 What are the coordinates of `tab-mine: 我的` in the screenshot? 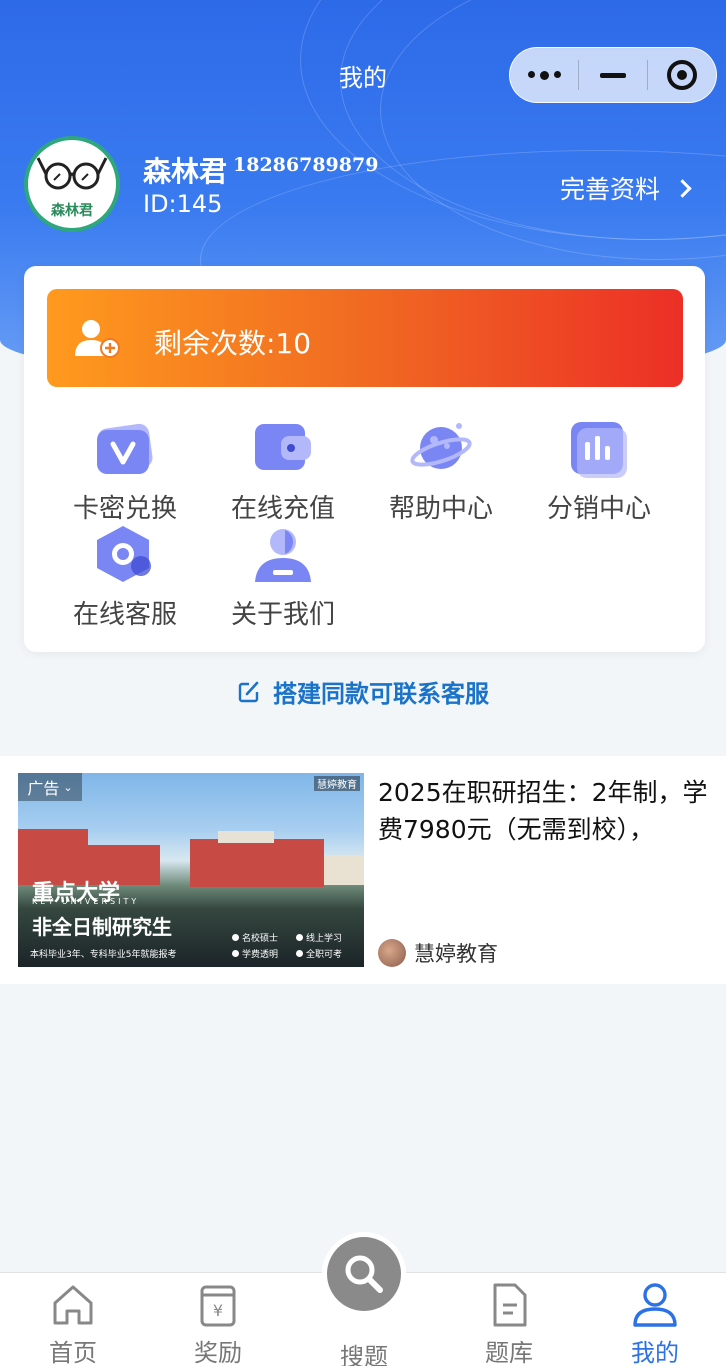 It's located at (655, 1323).